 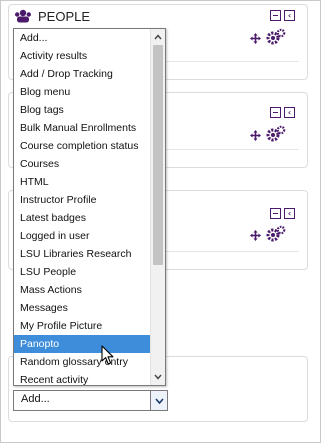 What do you see at coordinates (158, 155) in the screenshot?
I see `scroll-thumb` at bounding box center [158, 155].